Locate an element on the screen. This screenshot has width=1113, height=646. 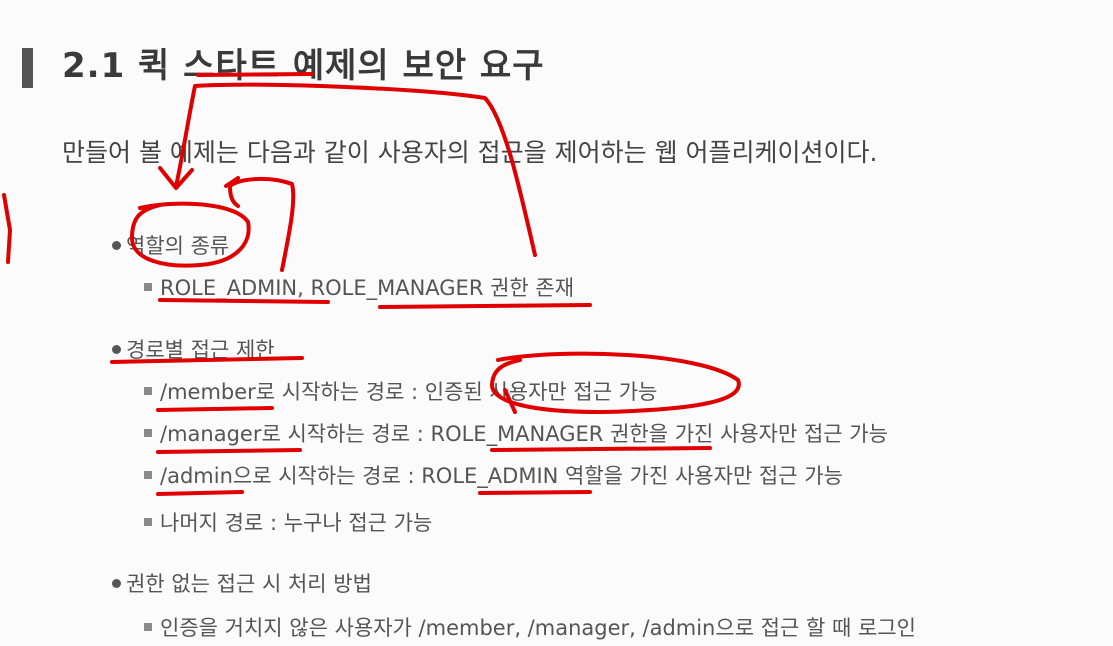
annotation-underline-admin is located at coordinates (200, 493).